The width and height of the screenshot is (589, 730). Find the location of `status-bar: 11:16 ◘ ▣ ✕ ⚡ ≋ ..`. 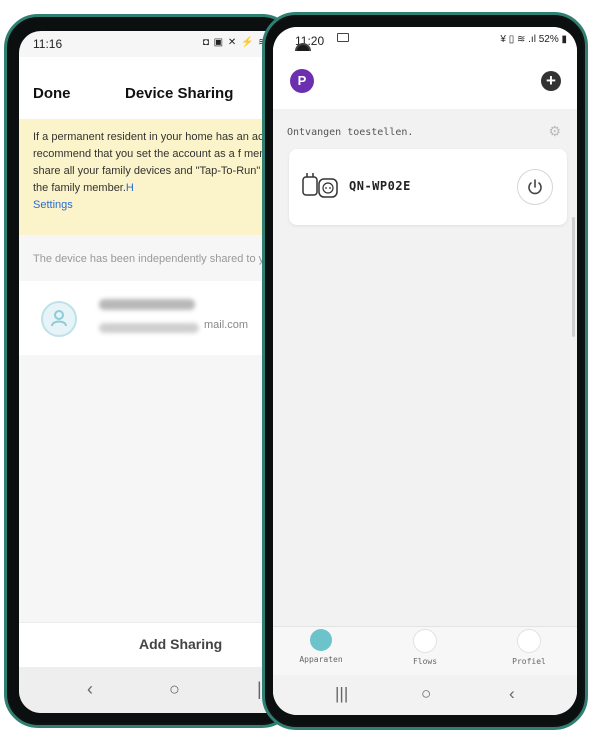

status-bar: 11:16 ◘ ▣ ✕ ⚡ ≋ .. is located at coordinates (150, 44).